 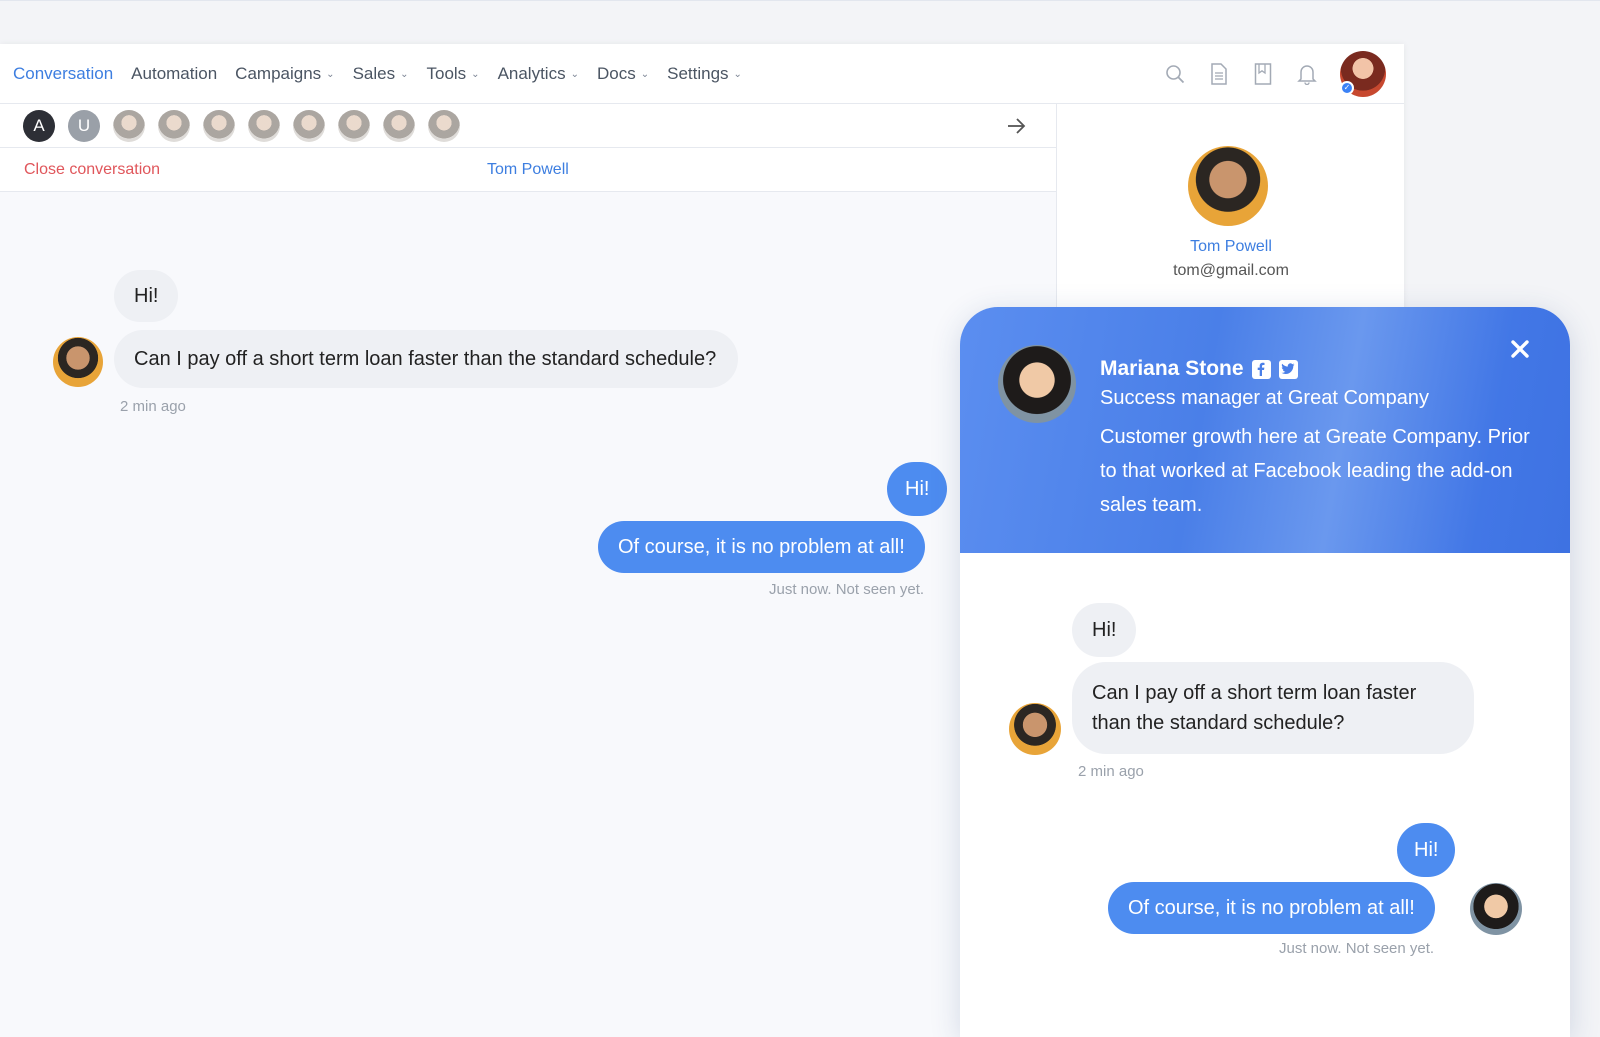 I want to click on nav-item-label: Conversation, so click(x=63, y=73).